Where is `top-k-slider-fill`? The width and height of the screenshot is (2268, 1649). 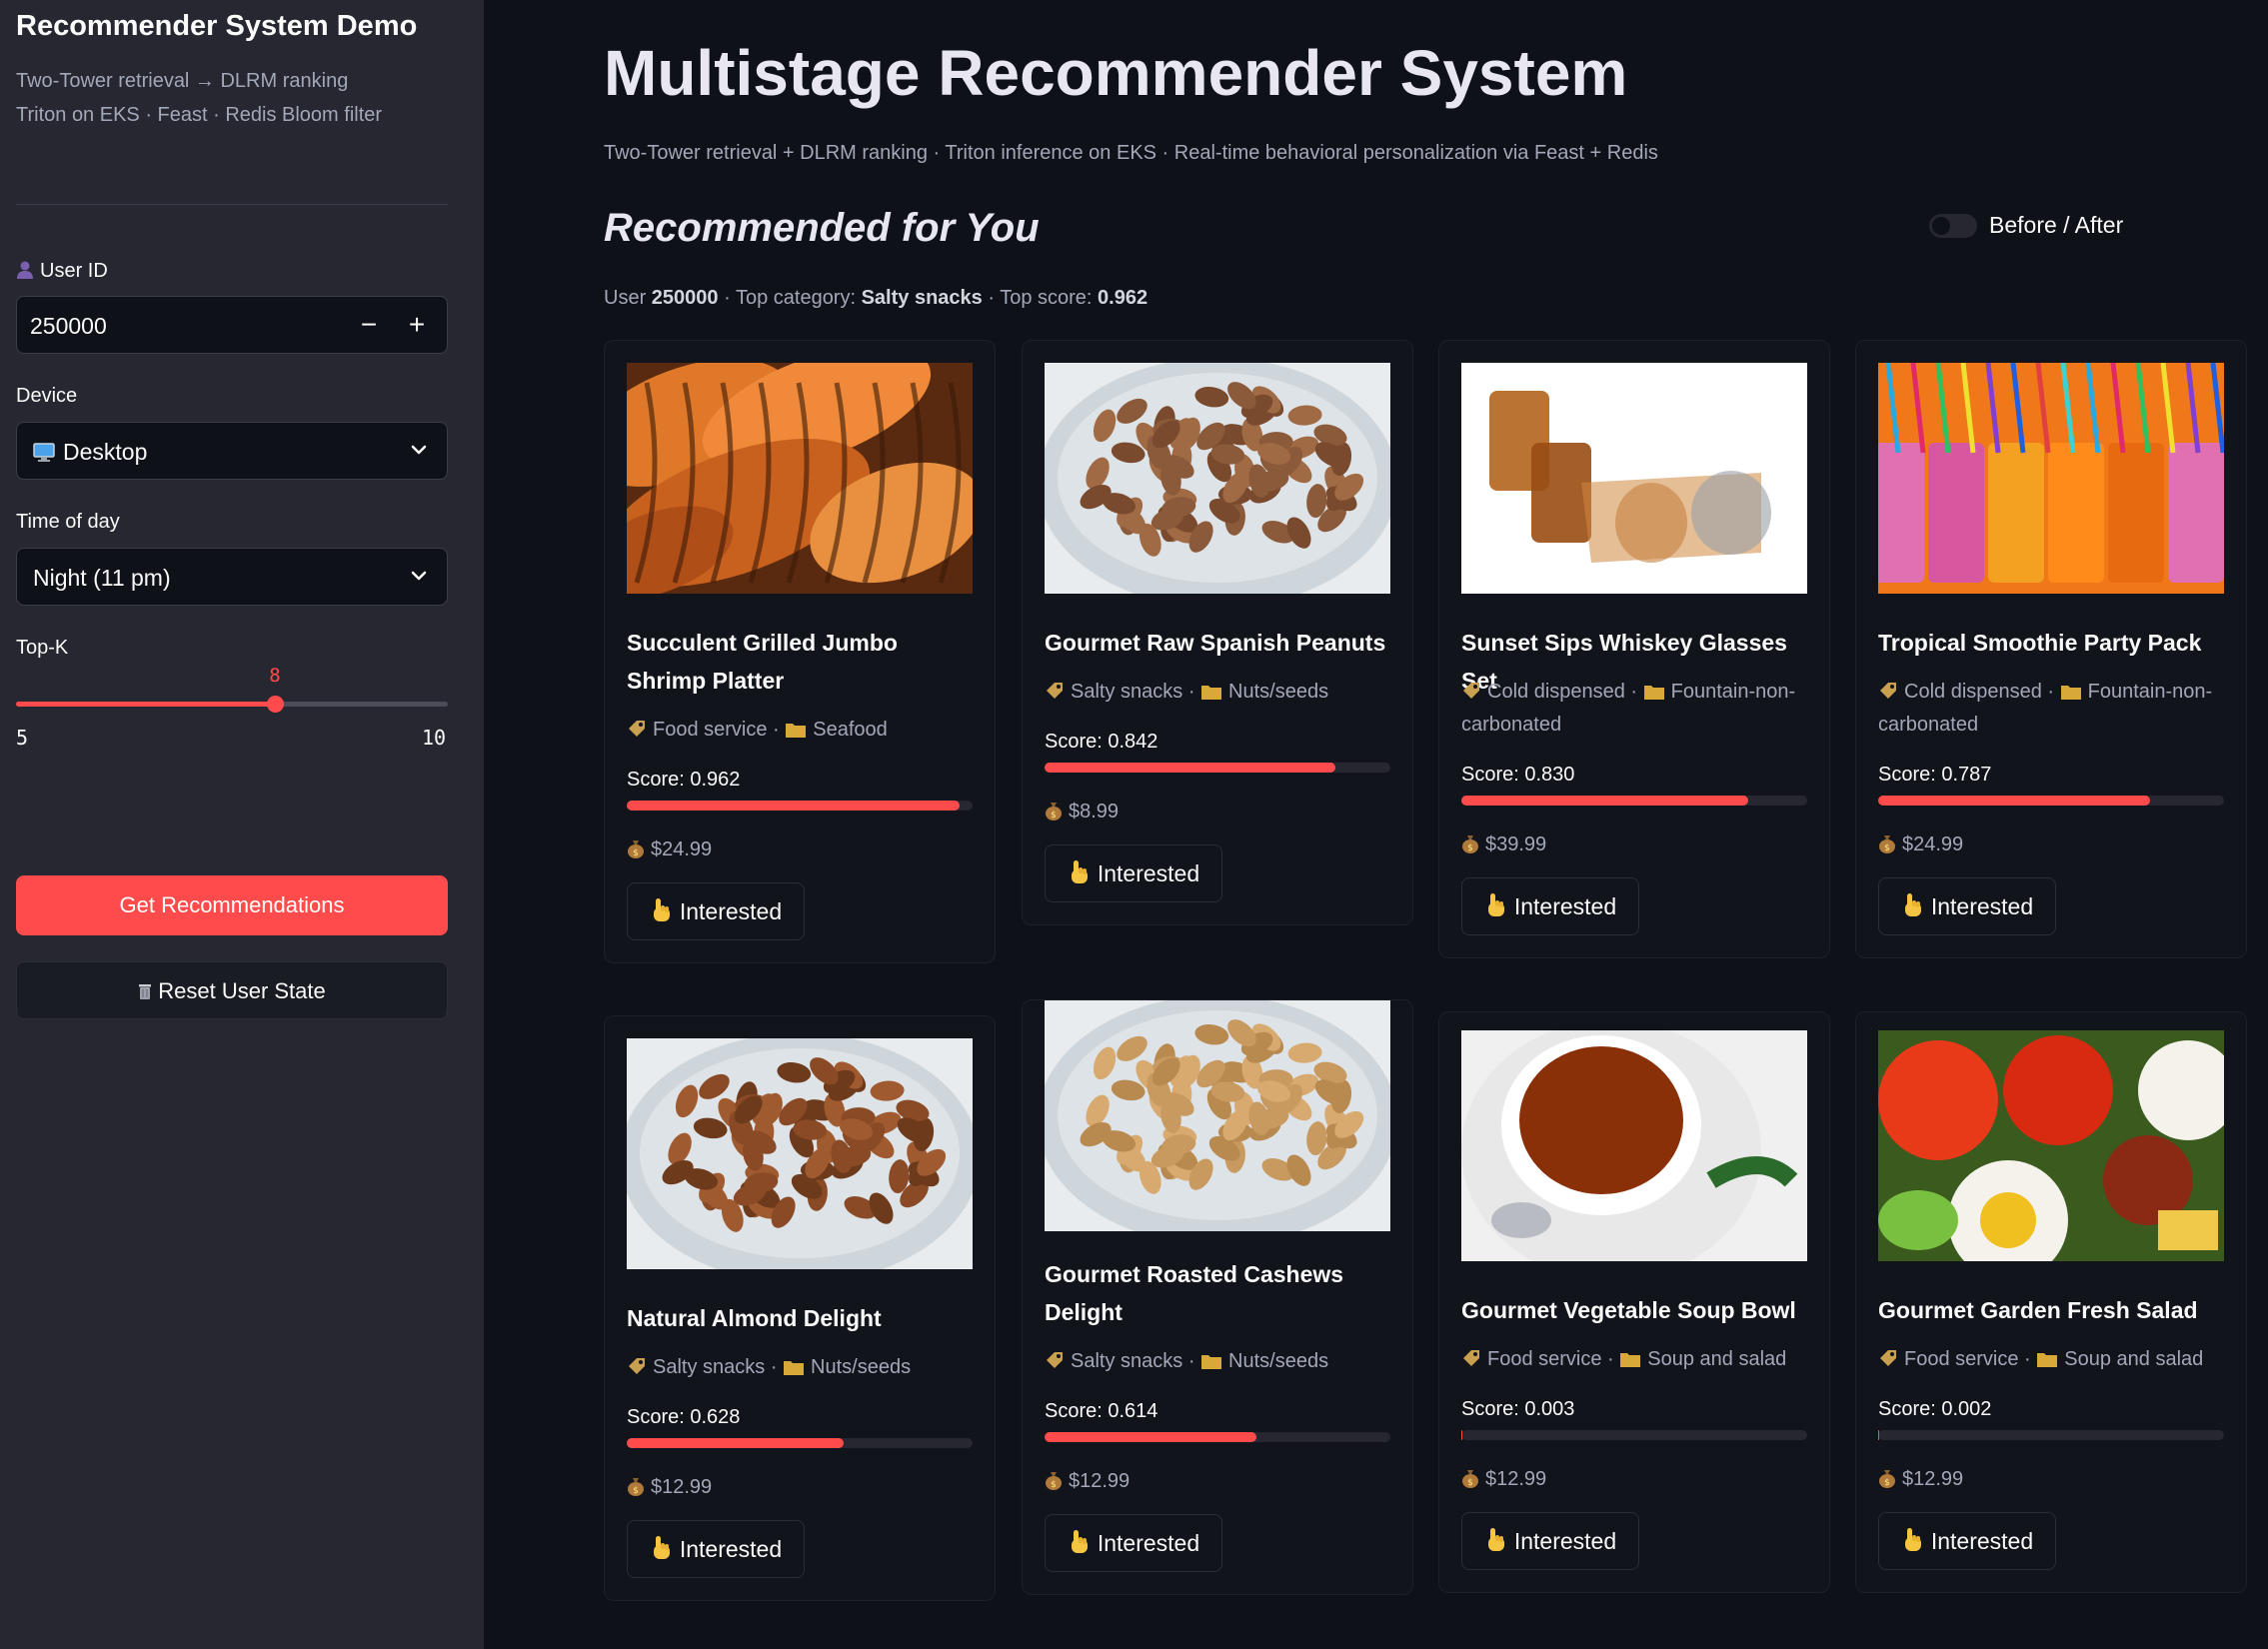 top-k-slider-fill is located at coordinates (146, 704).